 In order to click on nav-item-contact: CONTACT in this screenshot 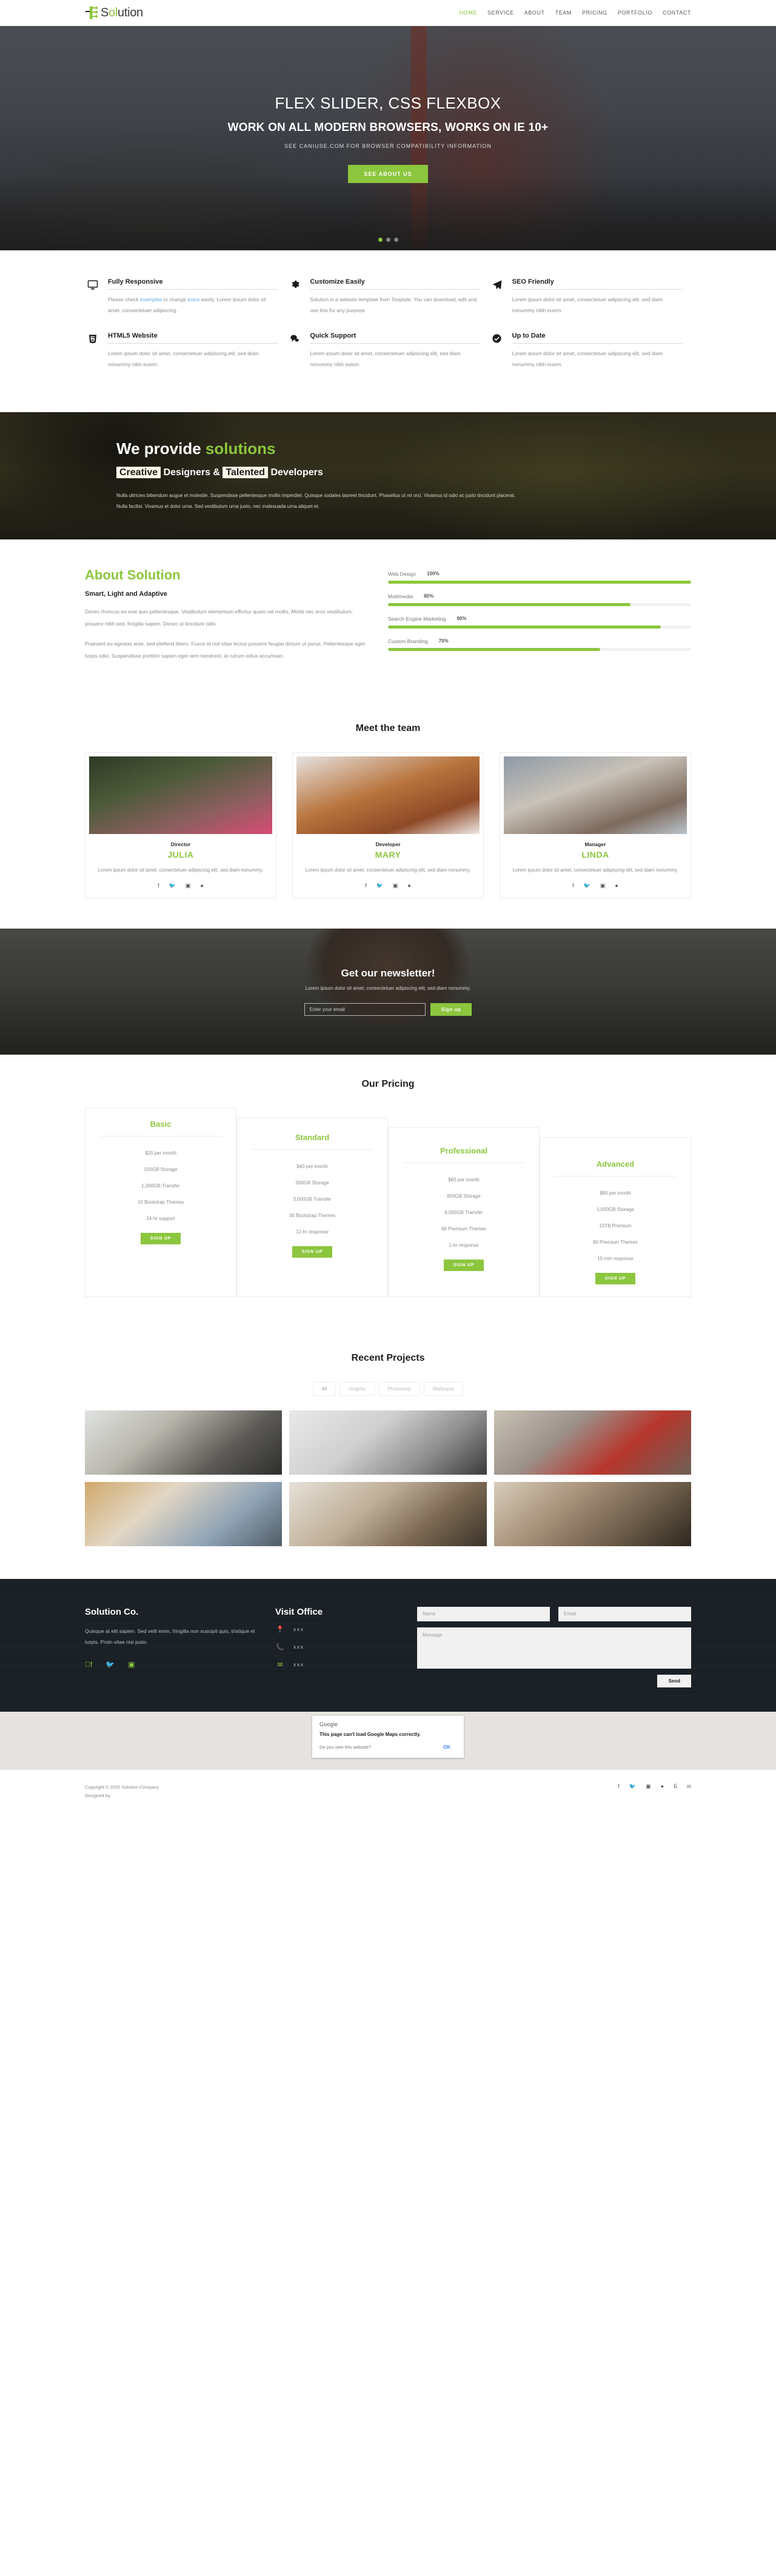, I will do `click(677, 13)`.